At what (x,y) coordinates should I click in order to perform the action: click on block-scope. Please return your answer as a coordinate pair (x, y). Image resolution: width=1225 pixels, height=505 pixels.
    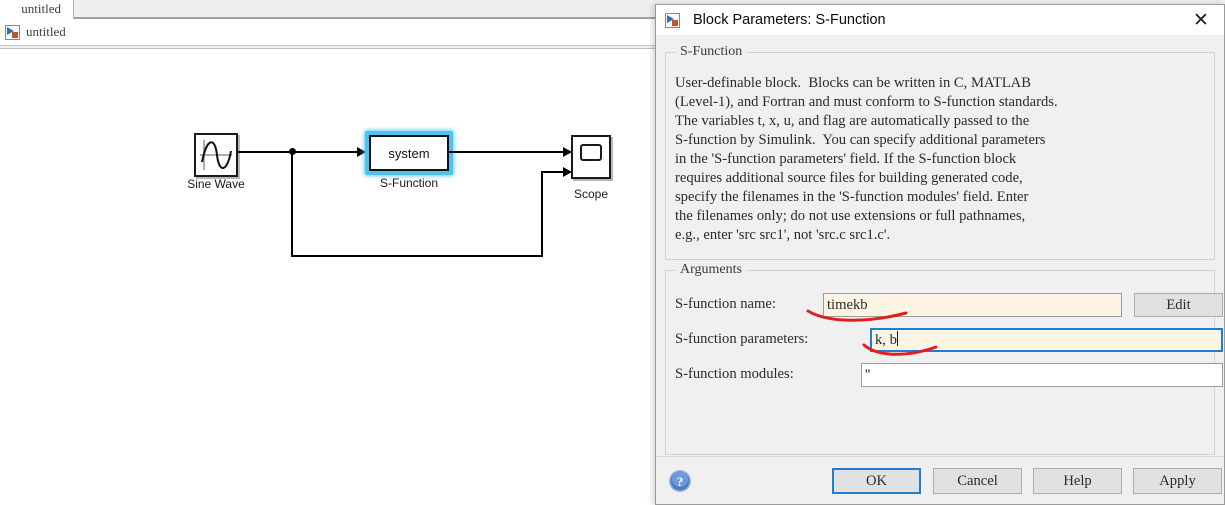
    Looking at the image, I should click on (591, 157).